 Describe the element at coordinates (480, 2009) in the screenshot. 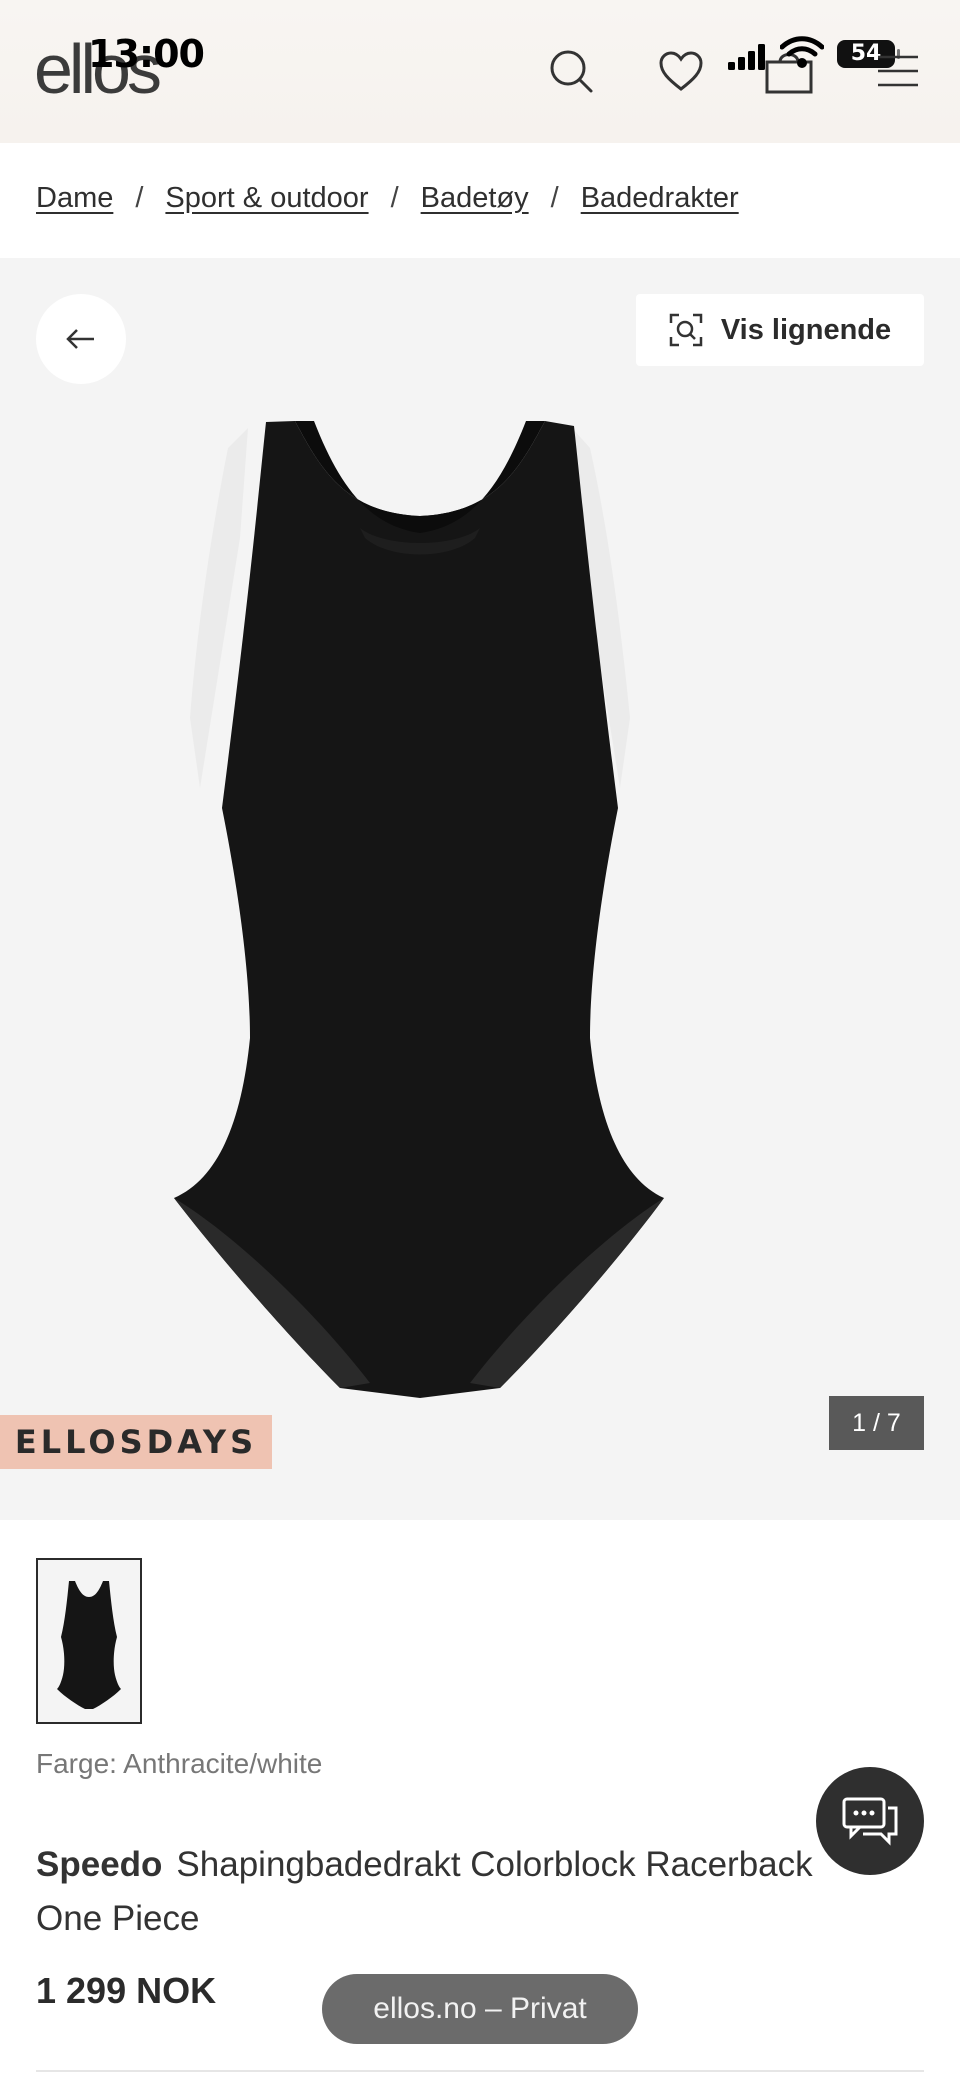

I see `browser-url-pill: ellos.no – Privat` at that location.